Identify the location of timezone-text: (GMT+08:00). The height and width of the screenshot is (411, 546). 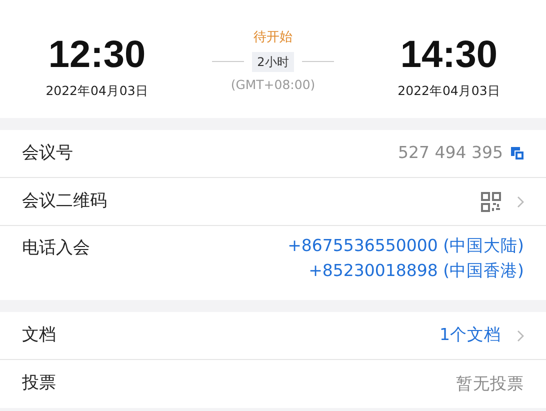
(273, 85).